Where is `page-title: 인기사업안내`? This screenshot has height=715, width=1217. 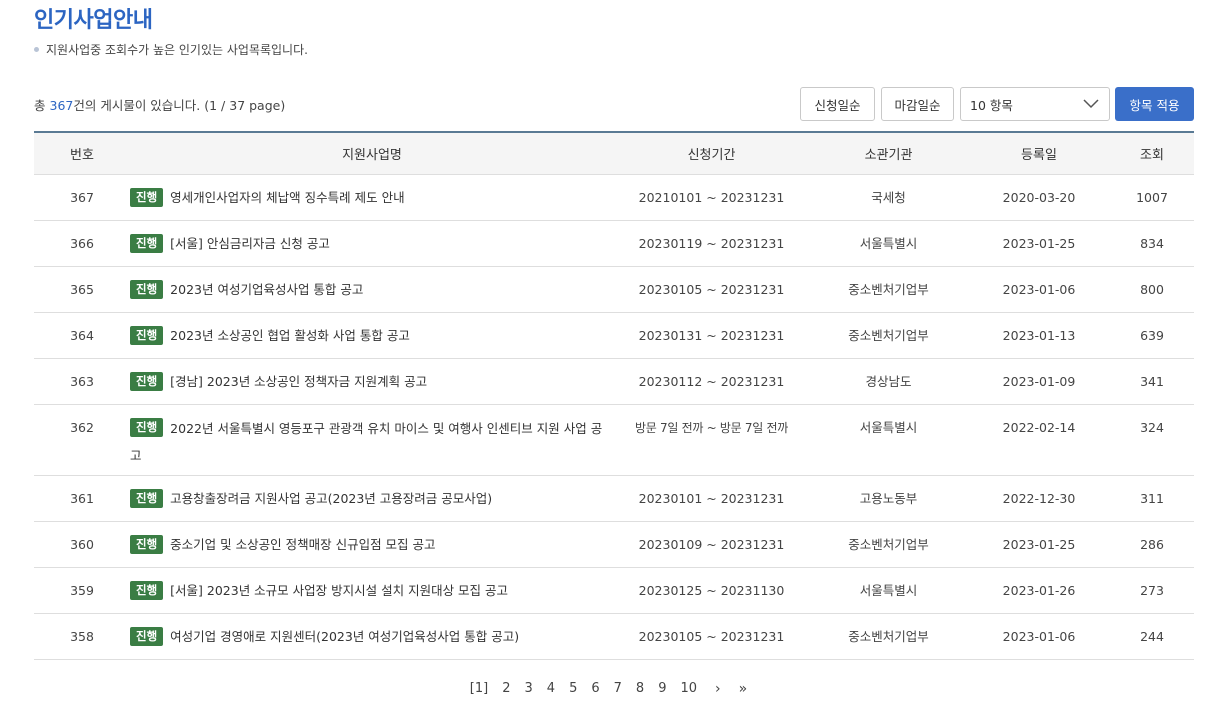 page-title: 인기사업안내 is located at coordinates (93, 20).